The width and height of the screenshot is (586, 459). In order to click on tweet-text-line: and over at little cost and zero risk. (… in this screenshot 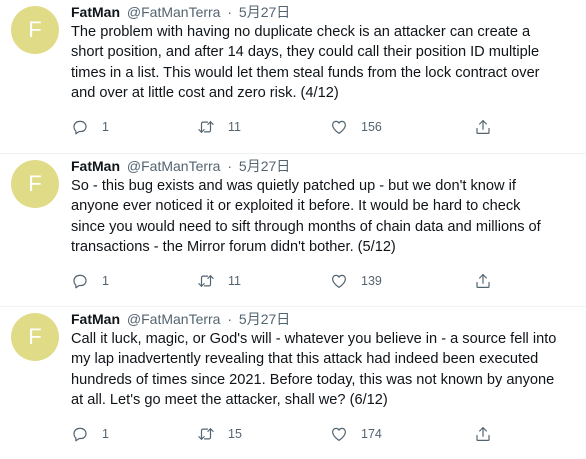, I will do `click(205, 93)`.